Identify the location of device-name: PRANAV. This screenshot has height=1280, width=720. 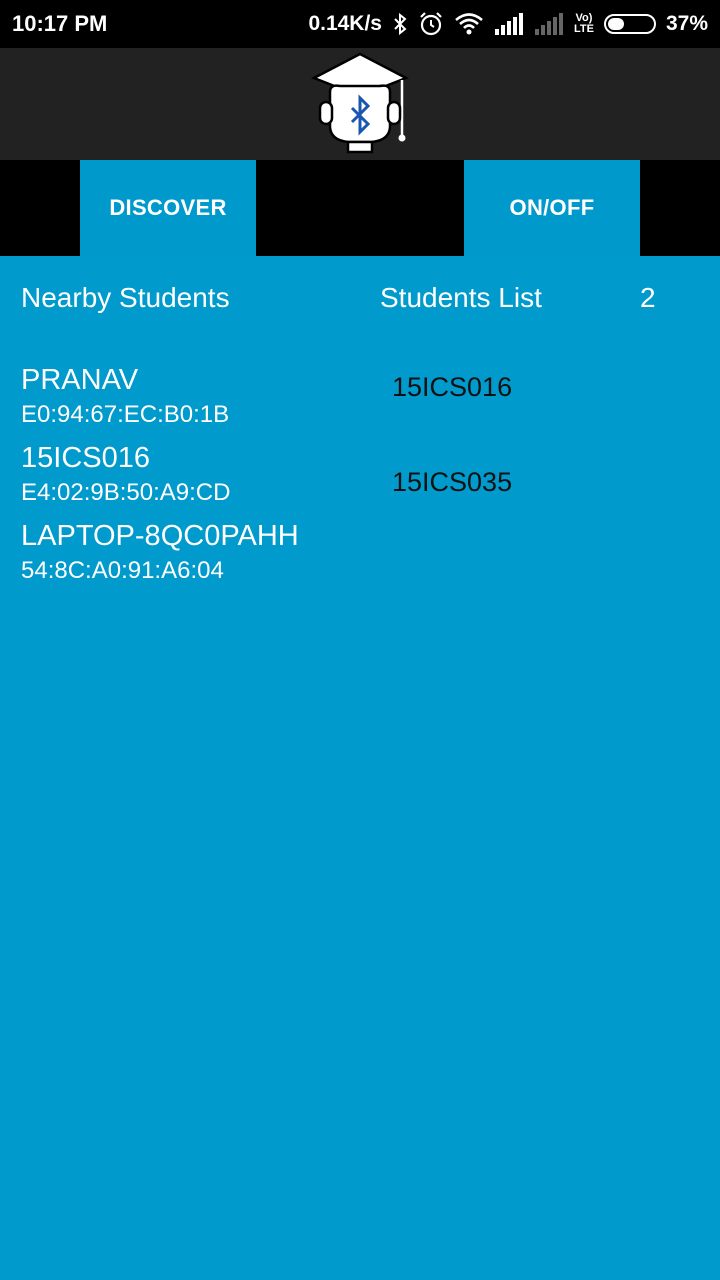
(80, 380).